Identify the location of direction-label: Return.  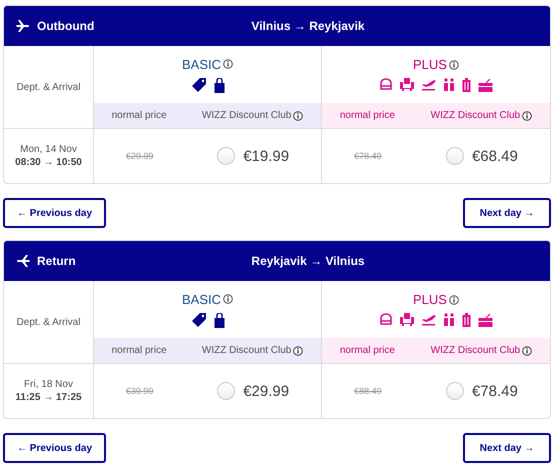
(56, 261).